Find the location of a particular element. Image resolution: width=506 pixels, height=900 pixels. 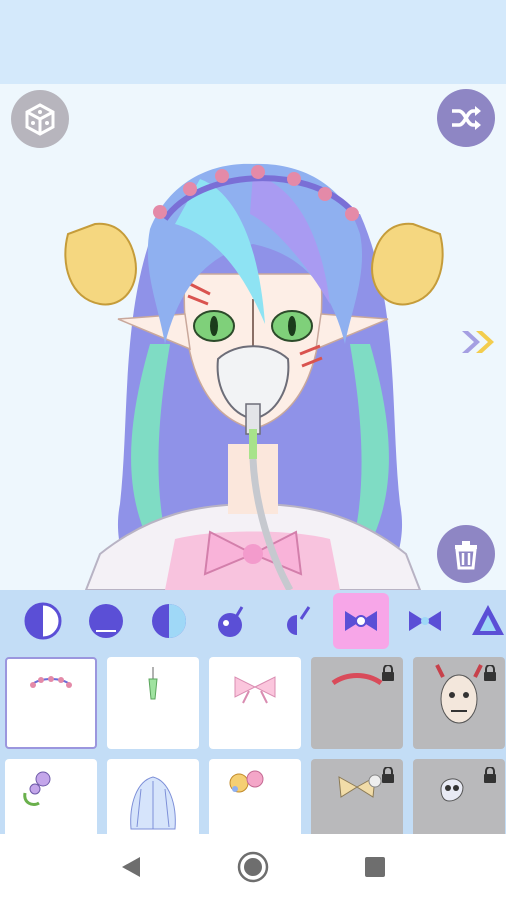

item-red-headband is located at coordinates (357, 703).